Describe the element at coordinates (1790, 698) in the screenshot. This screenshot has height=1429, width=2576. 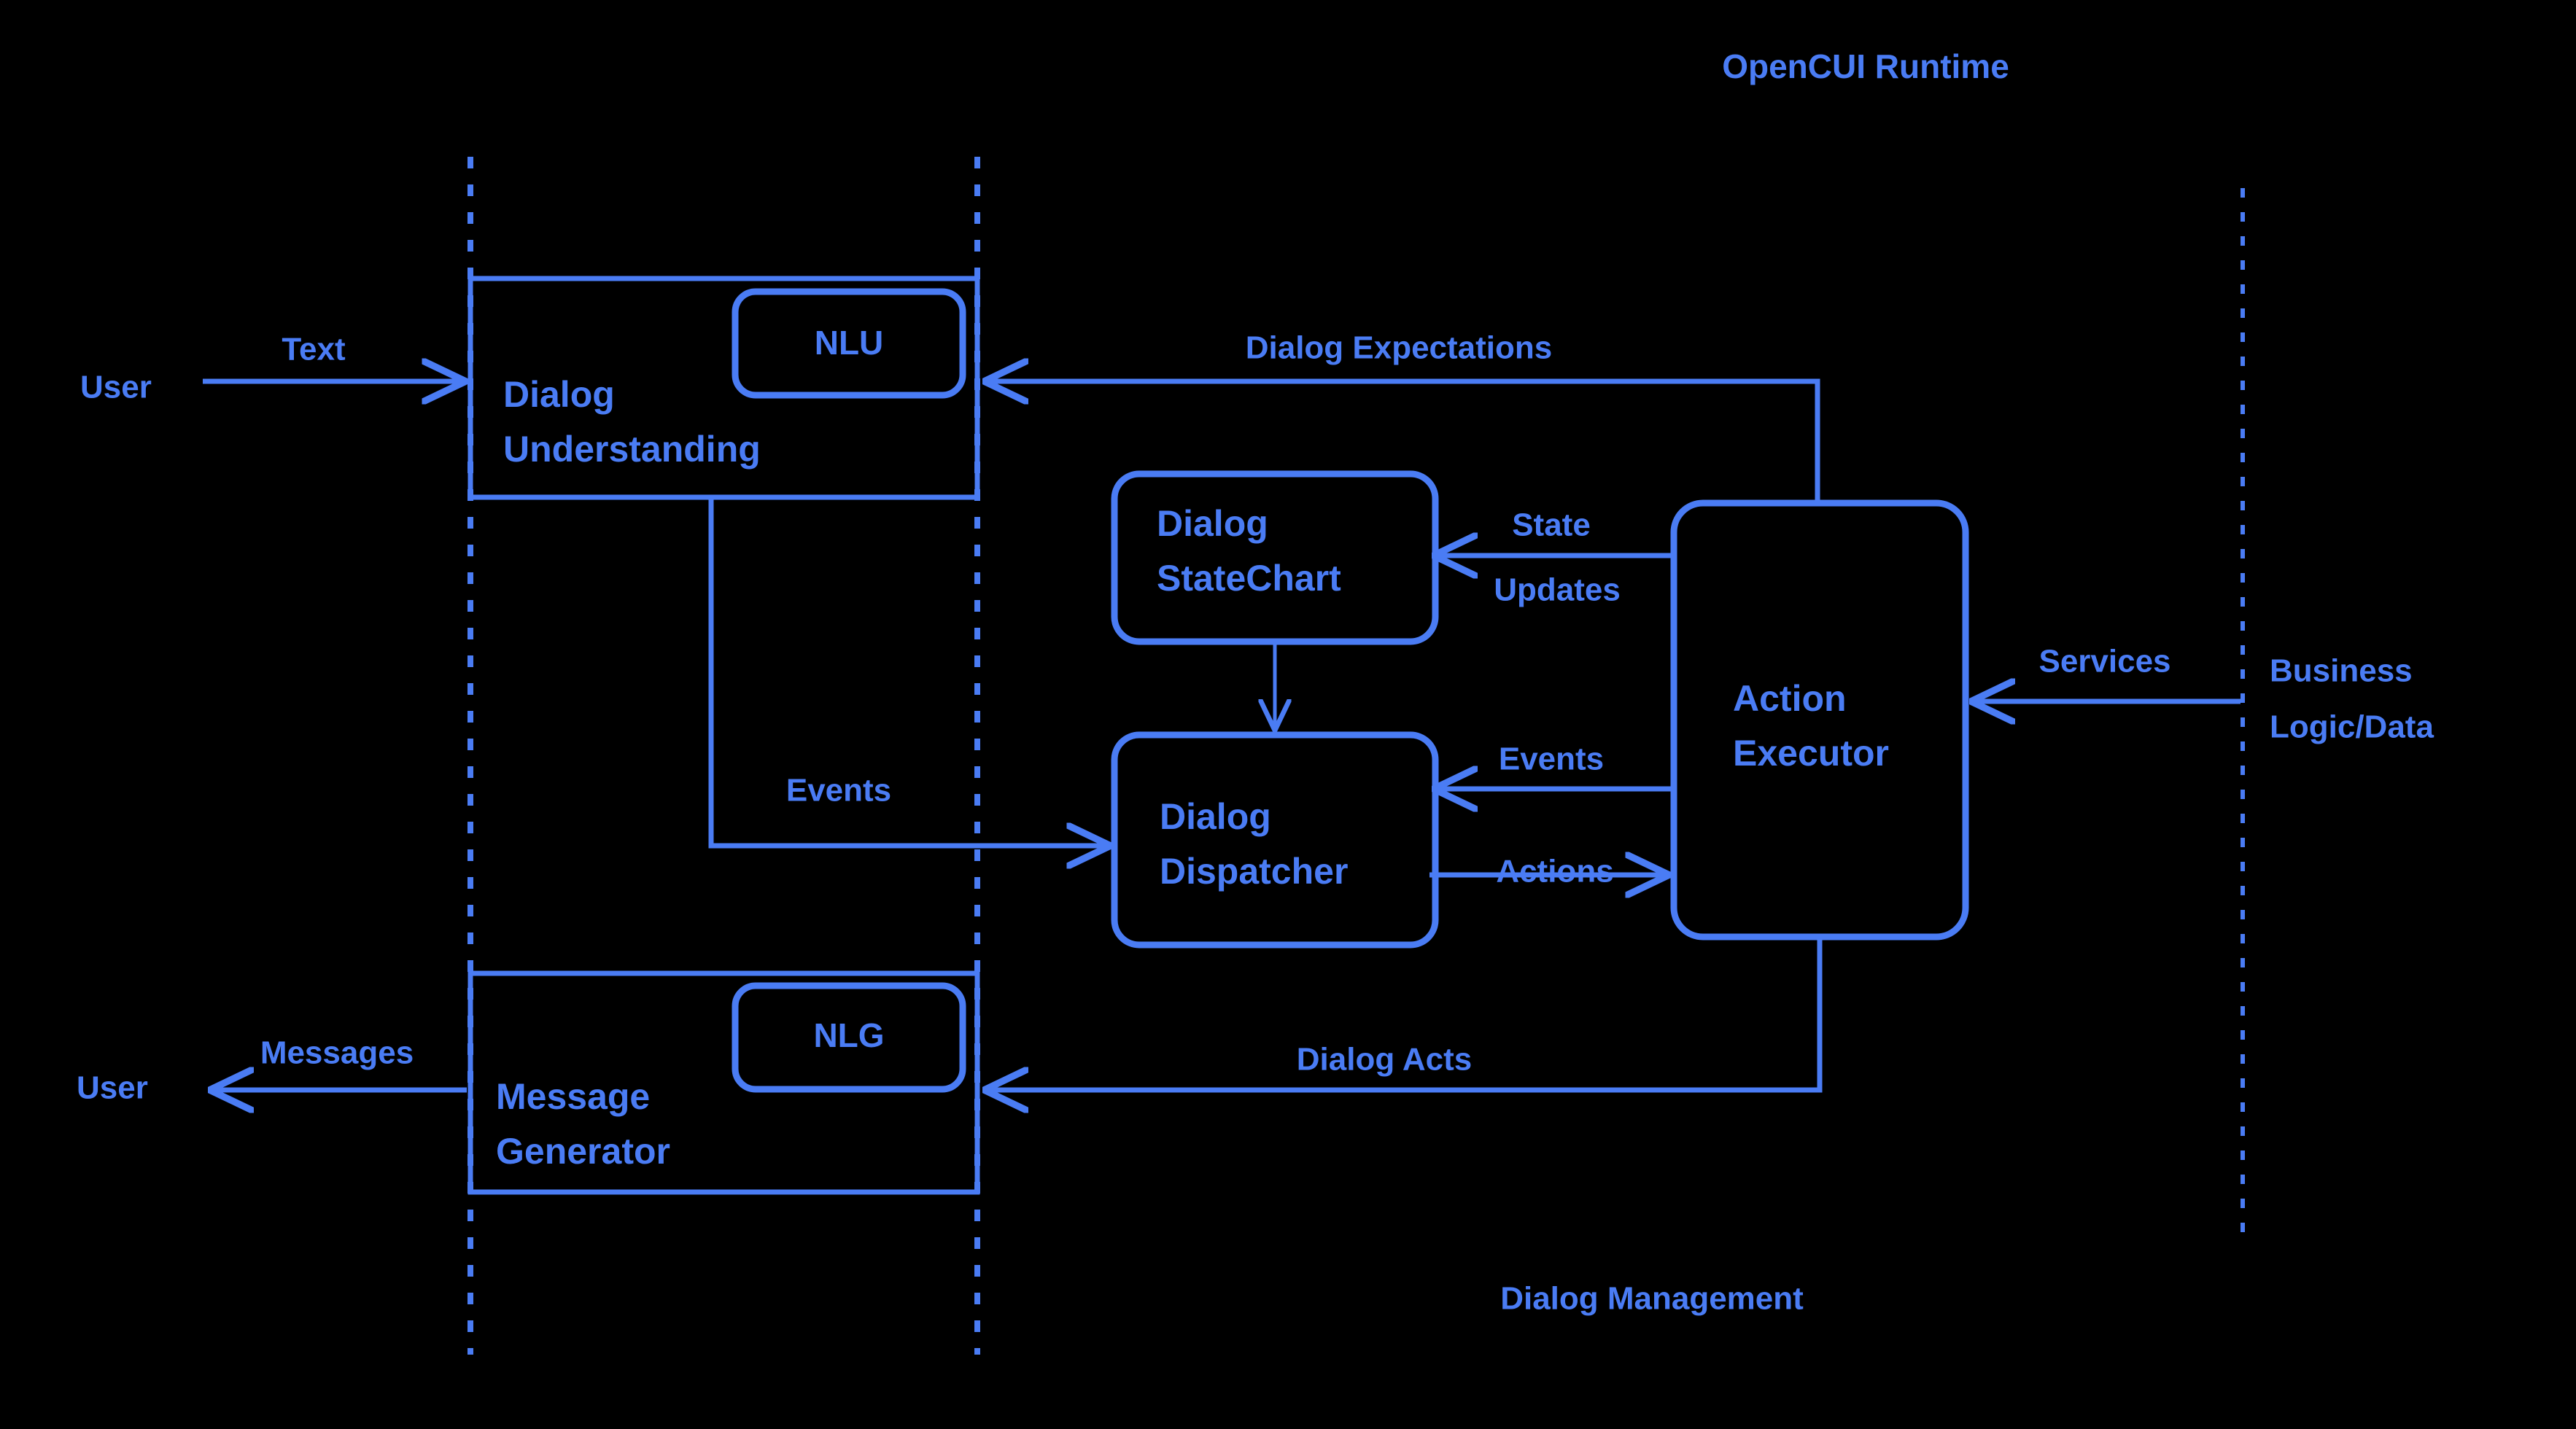
I see `box-action-executor-line1: Action` at that location.